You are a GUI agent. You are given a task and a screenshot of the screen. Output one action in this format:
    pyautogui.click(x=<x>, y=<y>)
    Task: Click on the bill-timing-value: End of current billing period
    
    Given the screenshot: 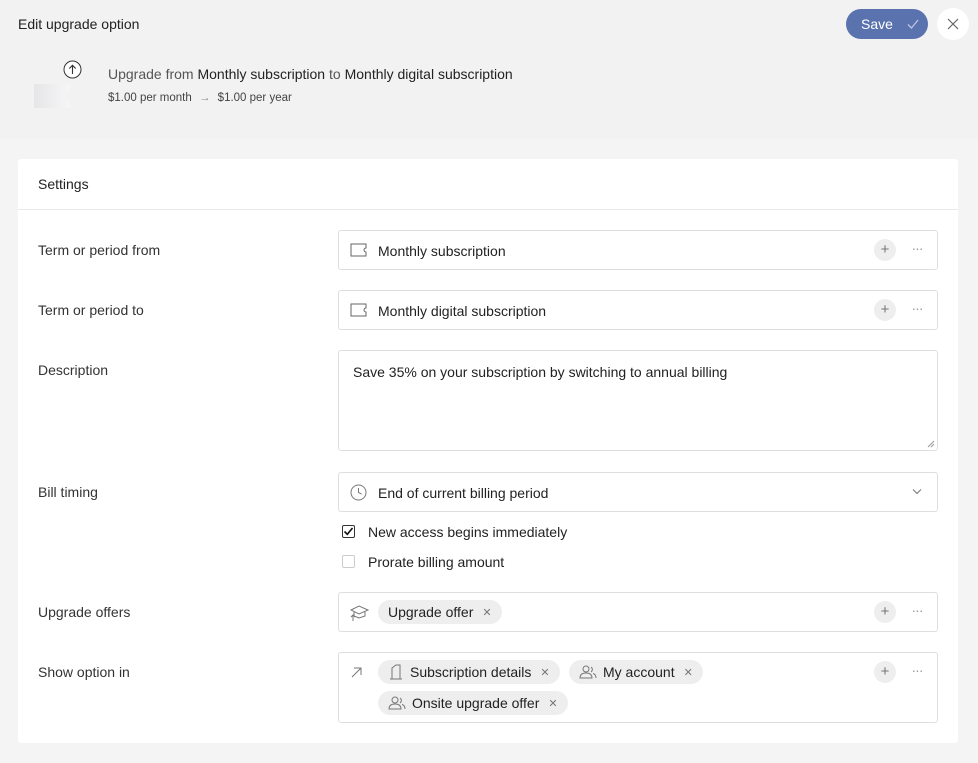 What is the action you would take?
    pyautogui.click(x=463, y=493)
    